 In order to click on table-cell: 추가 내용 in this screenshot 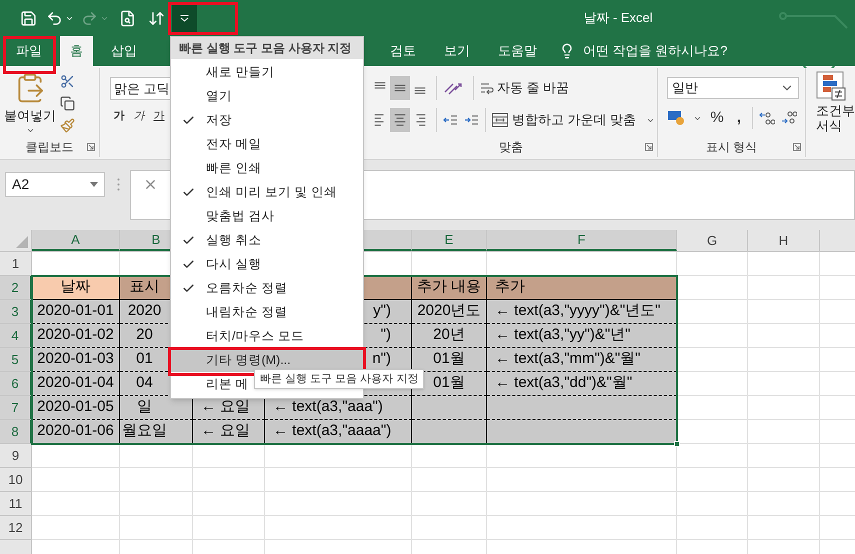, I will do `click(449, 288)`.